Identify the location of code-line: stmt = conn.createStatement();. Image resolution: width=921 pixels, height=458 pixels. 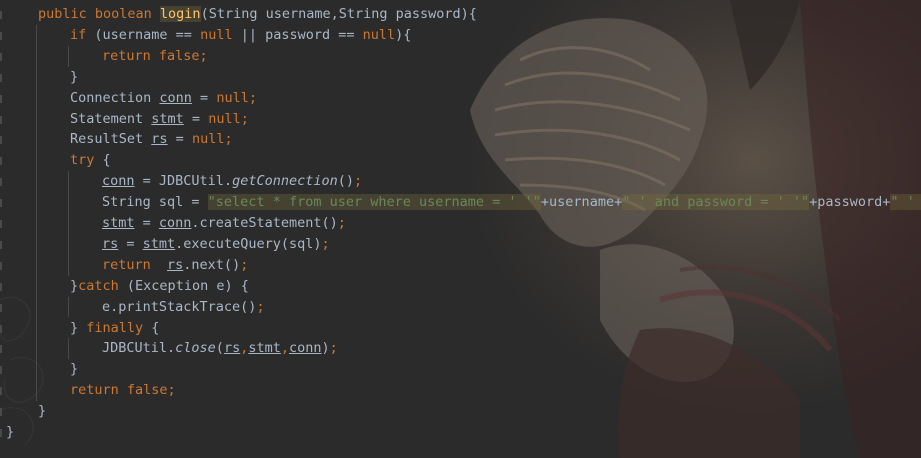
(174, 223).